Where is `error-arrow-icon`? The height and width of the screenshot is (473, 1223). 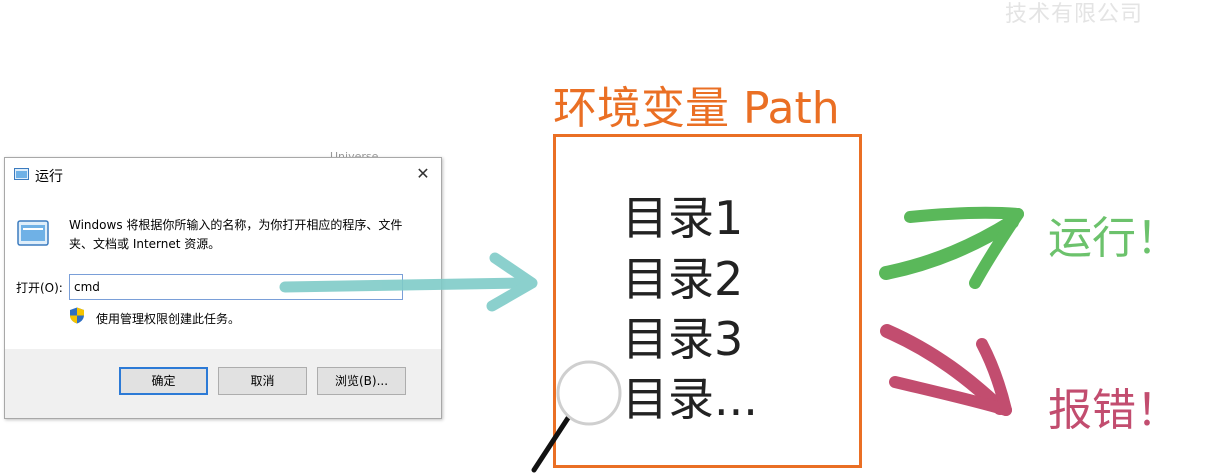 error-arrow-icon is located at coordinates (946, 370).